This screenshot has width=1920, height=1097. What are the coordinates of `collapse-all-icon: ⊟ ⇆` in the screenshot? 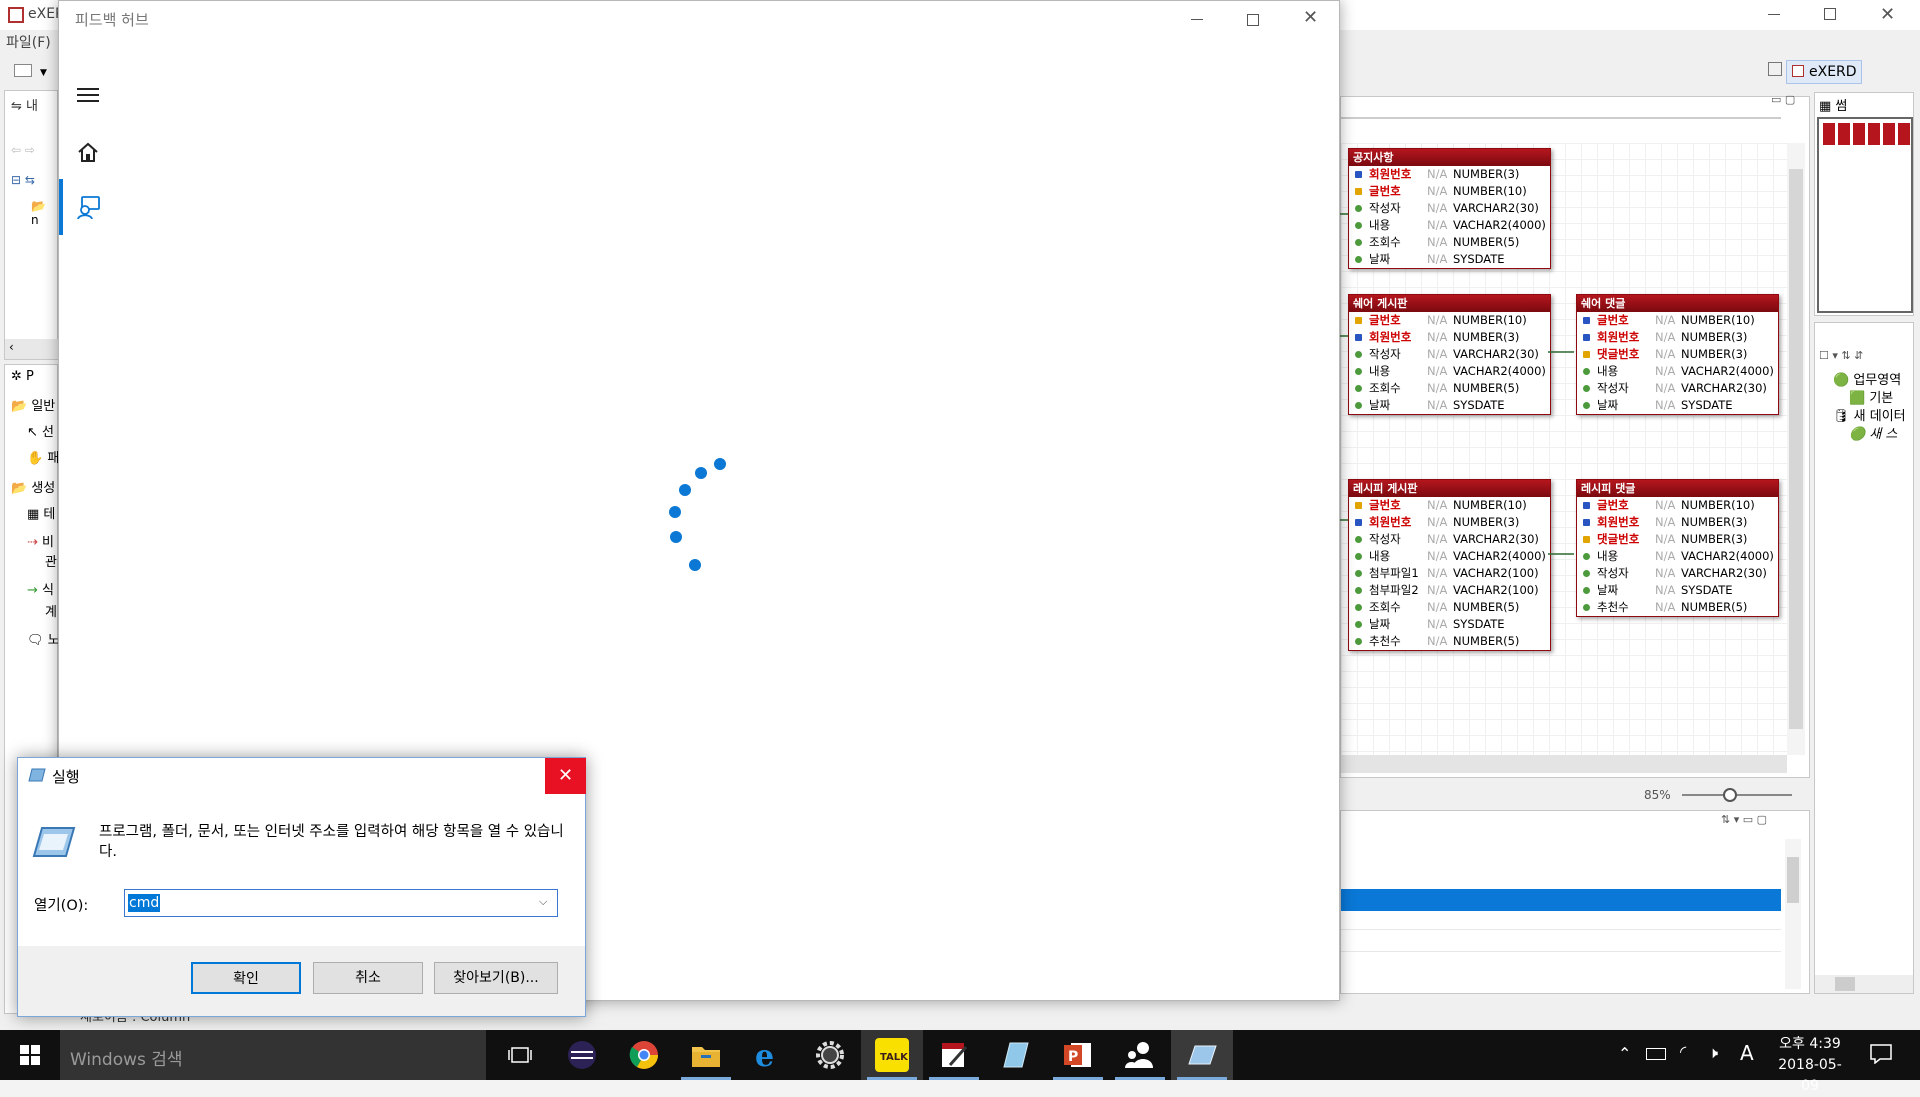 It's located at (23, 180).